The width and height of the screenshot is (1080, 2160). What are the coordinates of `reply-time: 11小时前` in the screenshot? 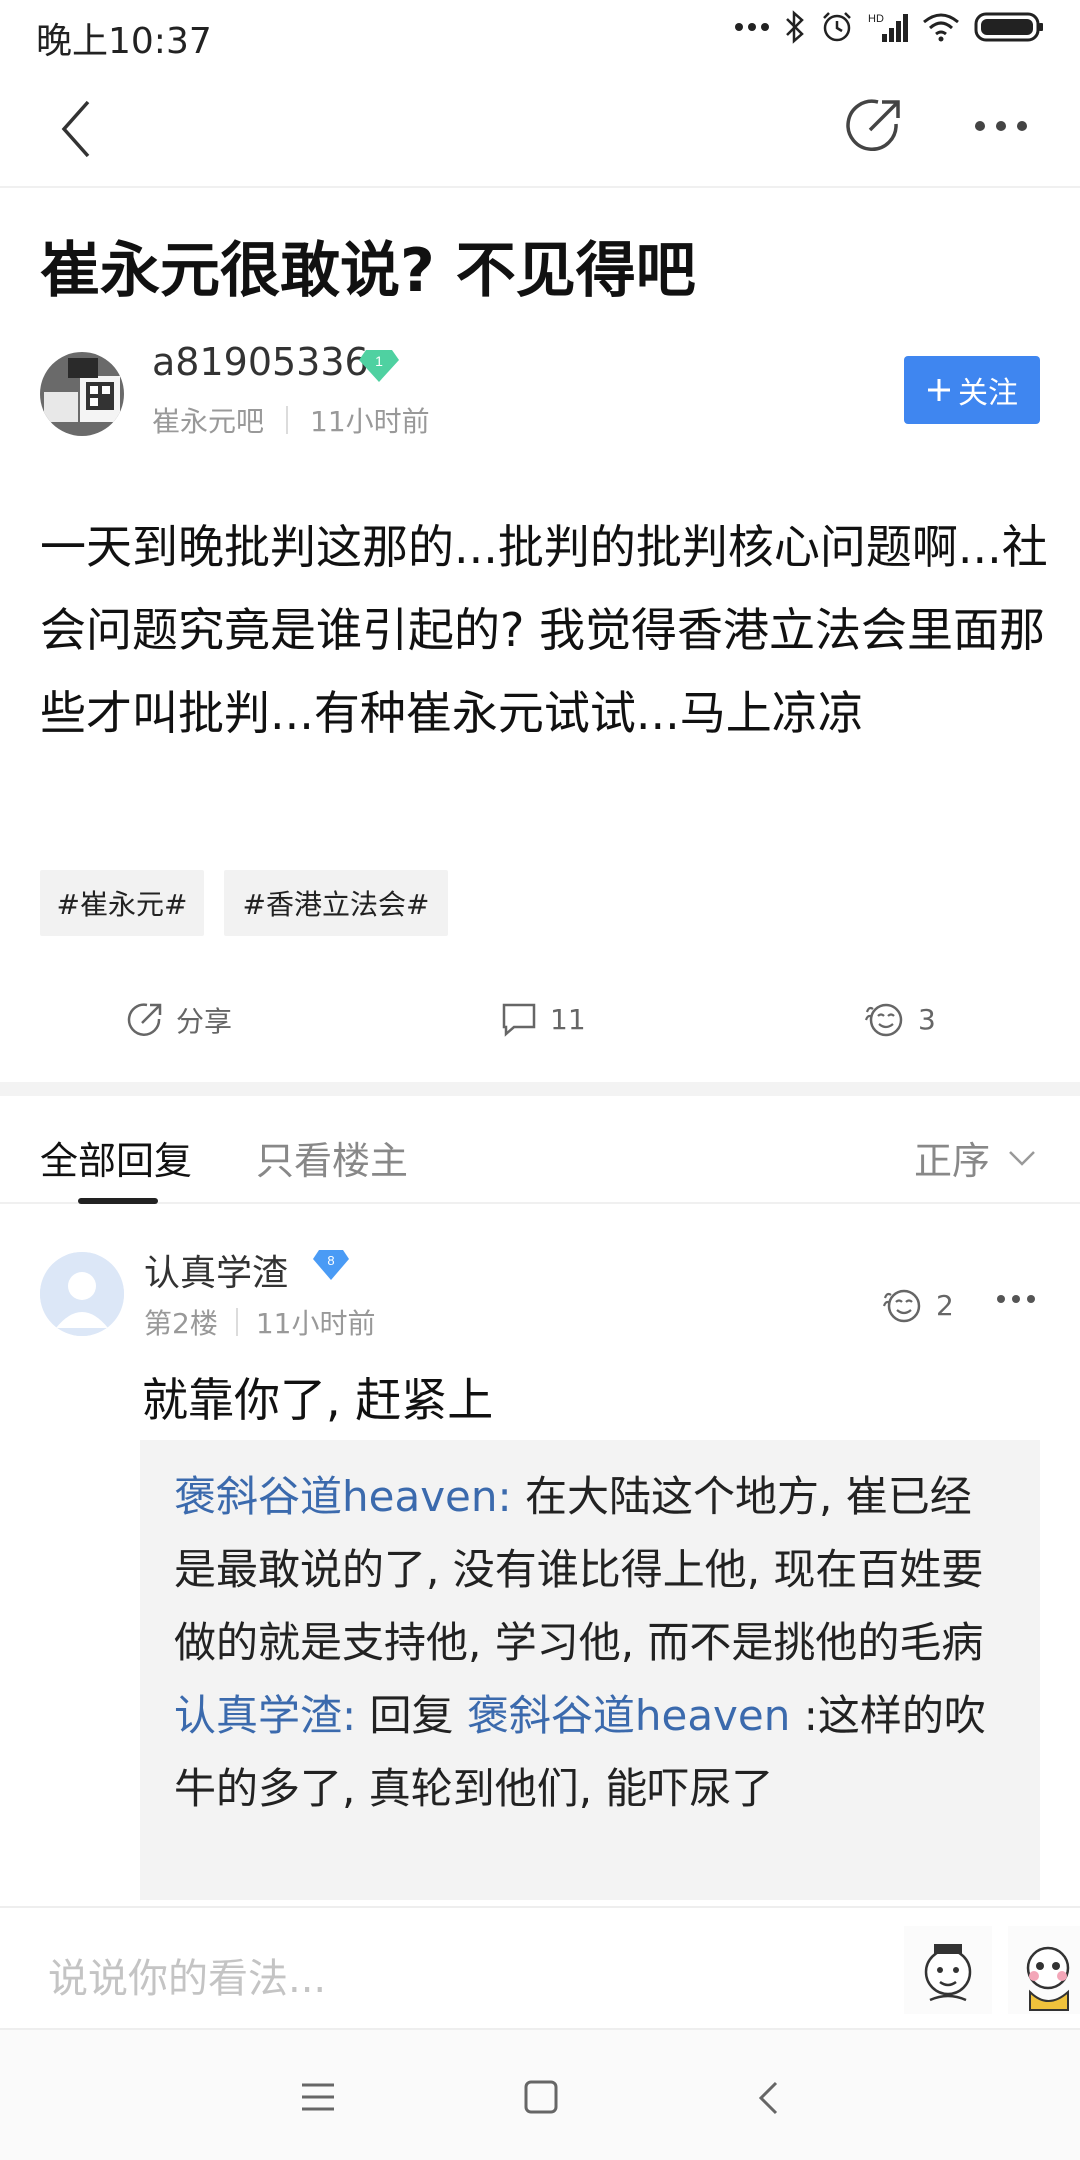 It's located at (315, 1323).